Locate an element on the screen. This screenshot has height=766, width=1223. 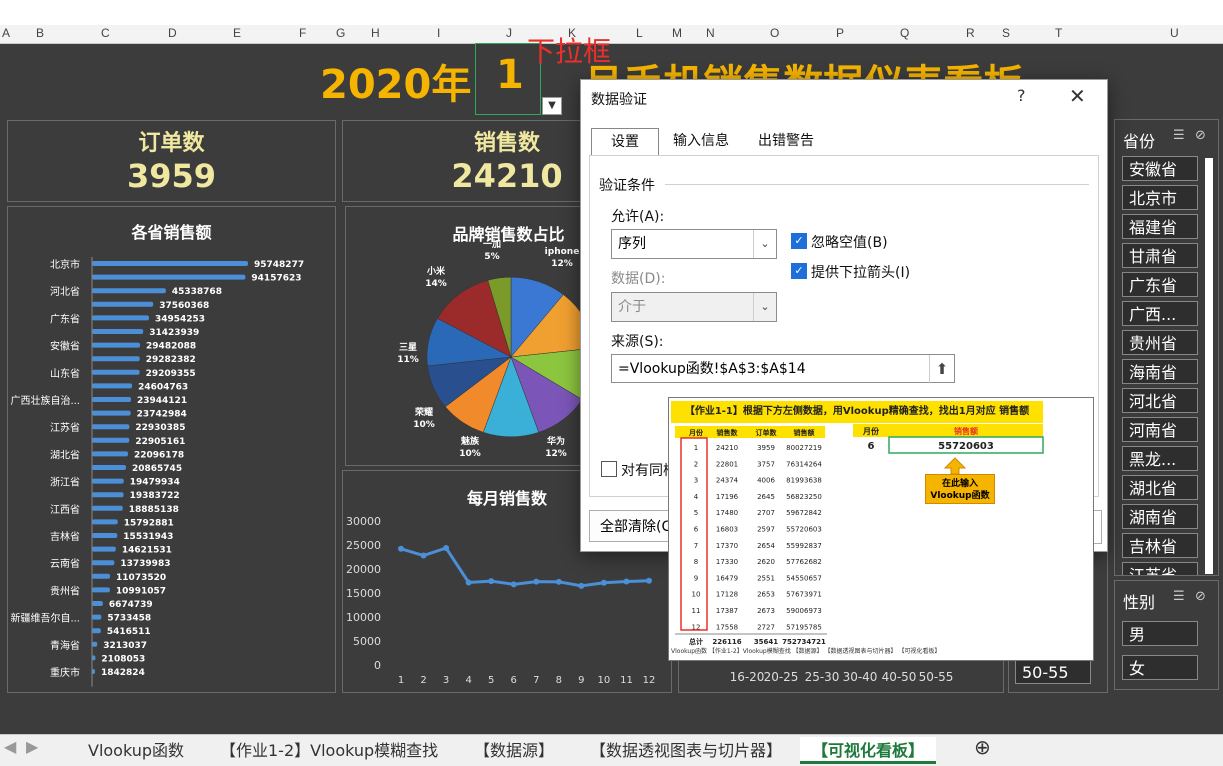
overlay-cell: 76314264 is located at coordinates (804, 464).